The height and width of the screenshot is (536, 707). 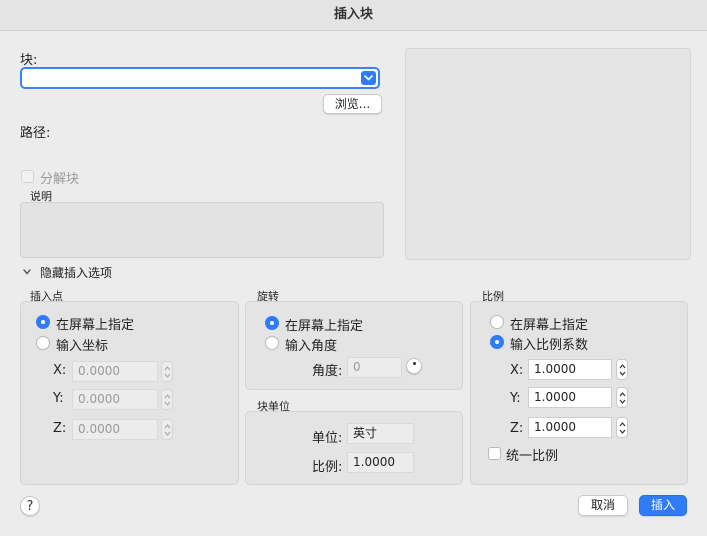 What do you see at coordinates (167, 429) in the screenshot?
I see `insertion-z-stepper` at bounding box center [167, 429].